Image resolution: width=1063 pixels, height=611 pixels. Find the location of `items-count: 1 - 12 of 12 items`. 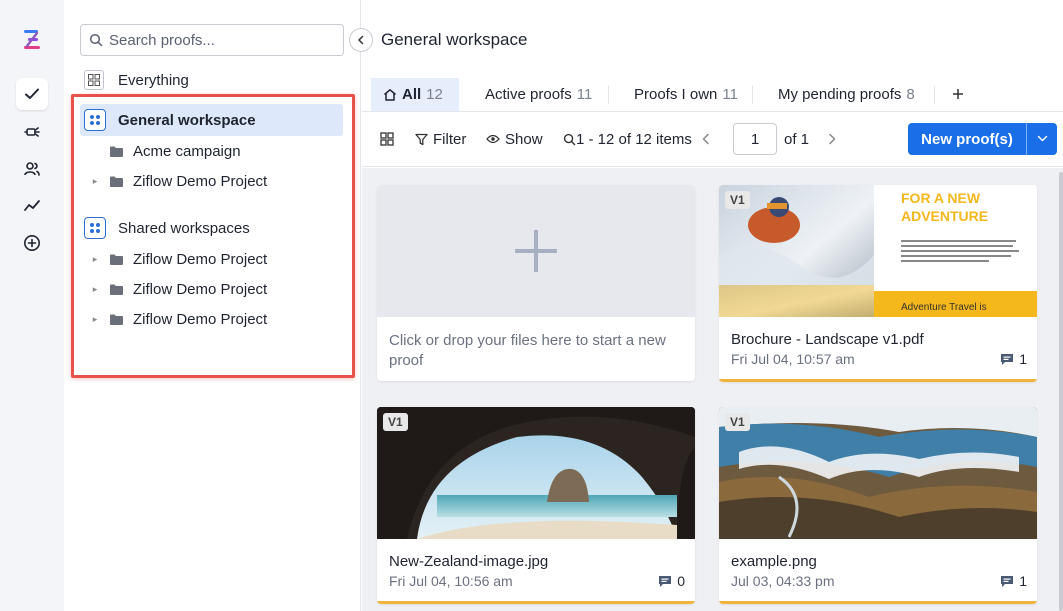

items-count: 1 - 12 of 12 items is located at coordinates (627, 139).